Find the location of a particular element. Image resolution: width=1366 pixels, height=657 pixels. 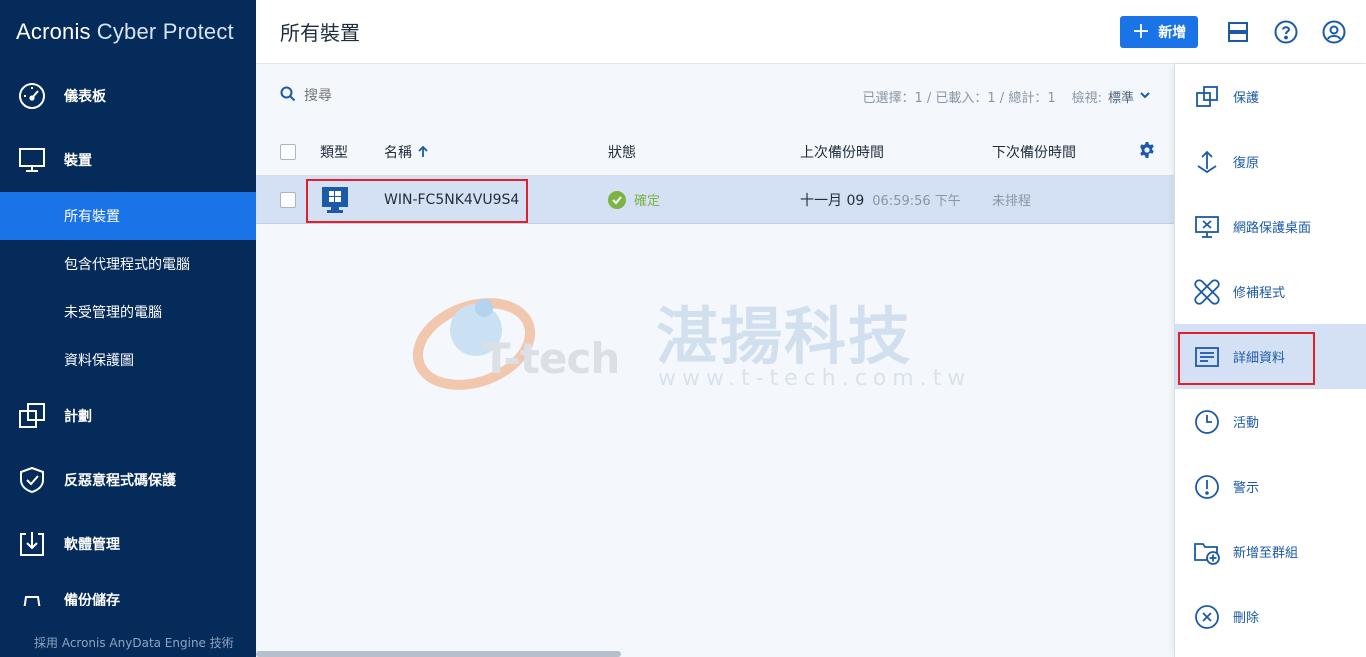

sidebar-item-software-management: 軟體管理 is located at coordinates (128, 544).